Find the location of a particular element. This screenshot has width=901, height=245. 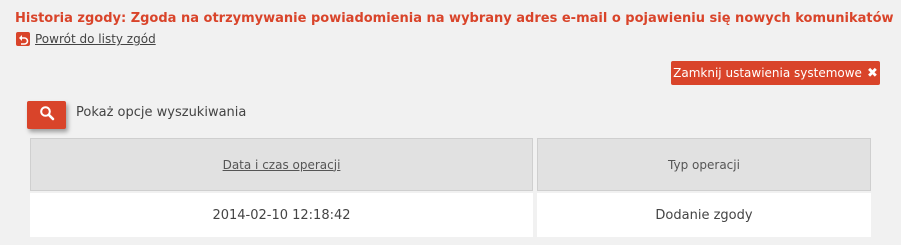

close-button-label: Zamknij ustawienia systemowe is located at coordinates (767, 73).